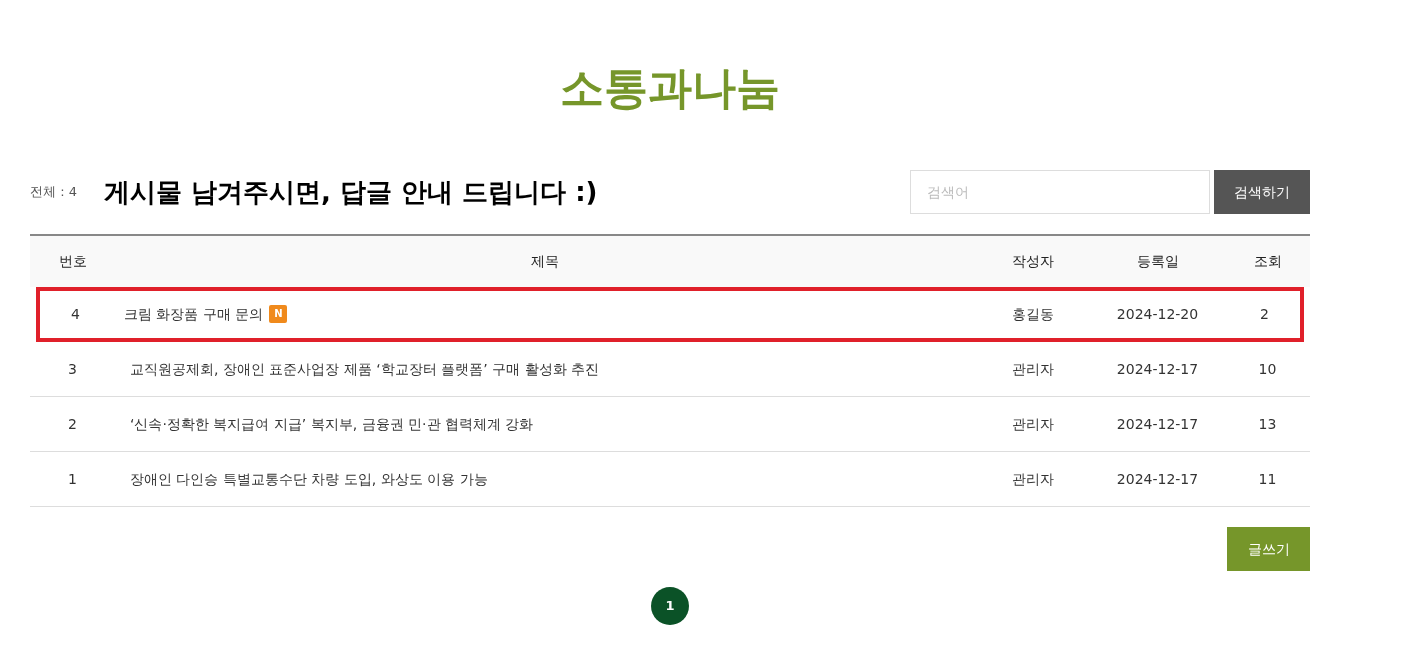 The height and width of the screenshot is (649, 1410). What do you see at coordinates (332, 424) in the screenshot?
I see `post-title-link: ‘신속·정확한 복지급여 지급’ 복지부, 금융권 민·관 협력체계 강화` at bounding box center [332, 424].